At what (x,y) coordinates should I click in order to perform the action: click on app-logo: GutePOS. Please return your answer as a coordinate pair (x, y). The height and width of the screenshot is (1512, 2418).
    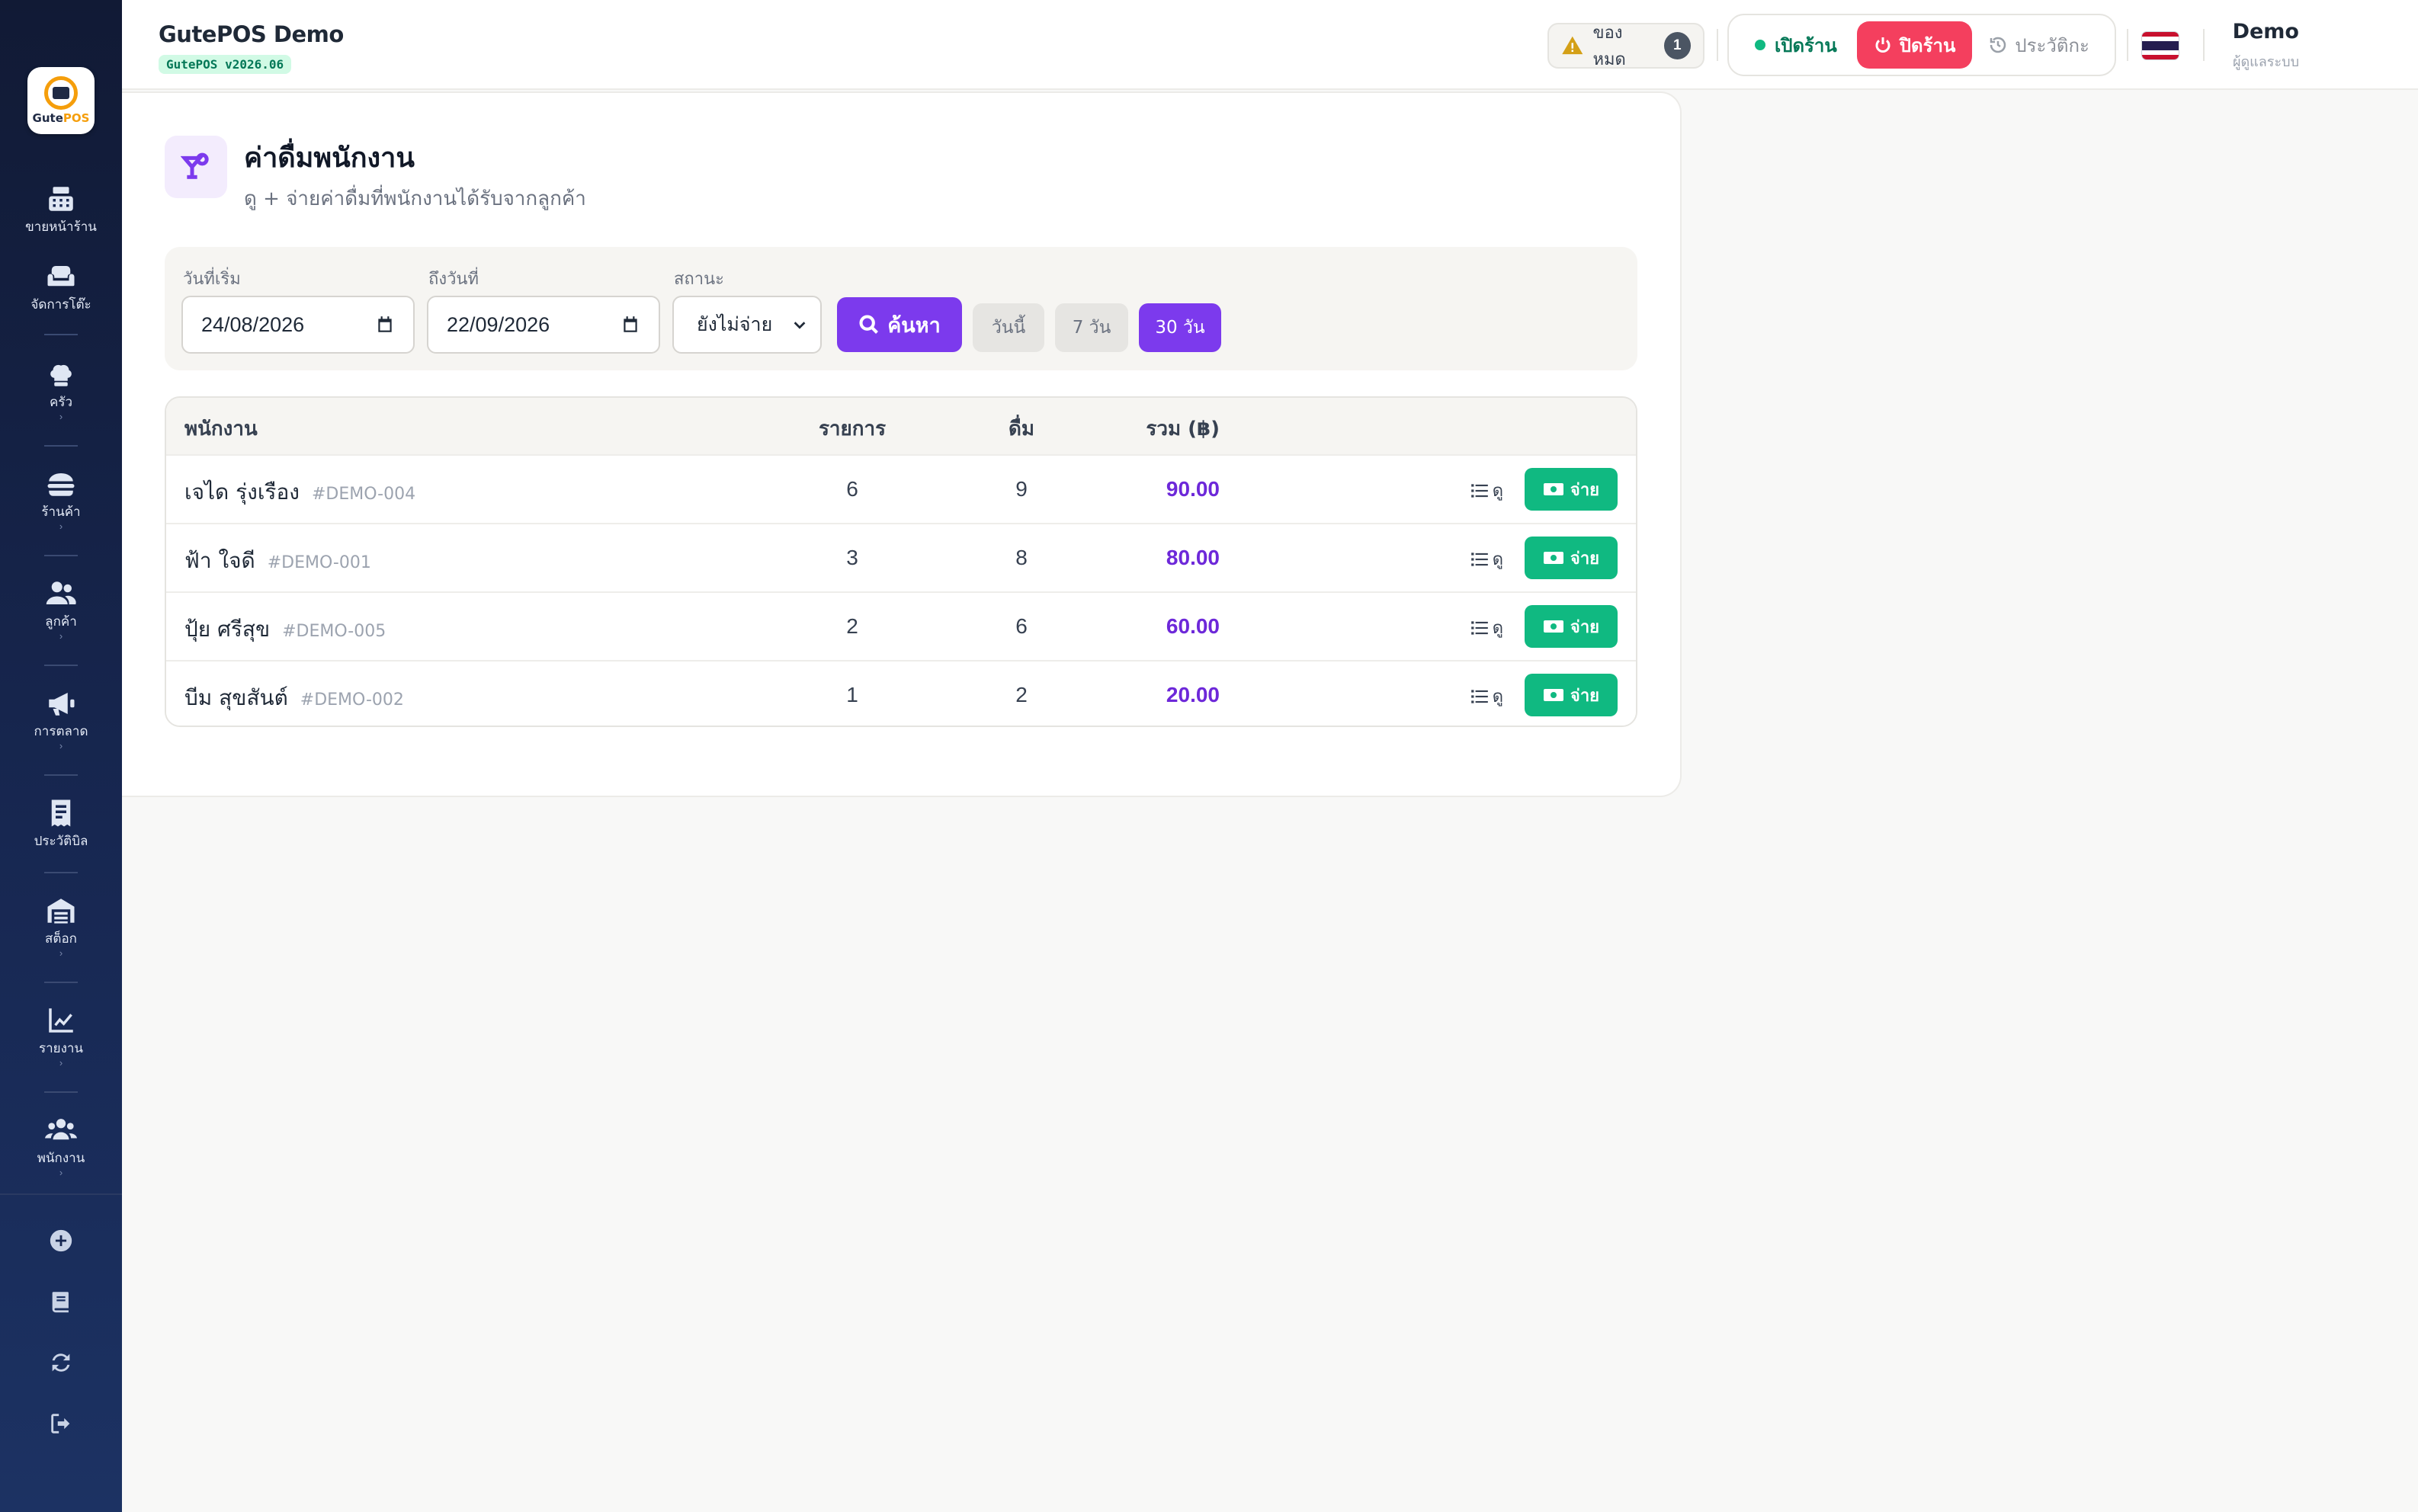
    Looking at the image, I should click on (61, 100).